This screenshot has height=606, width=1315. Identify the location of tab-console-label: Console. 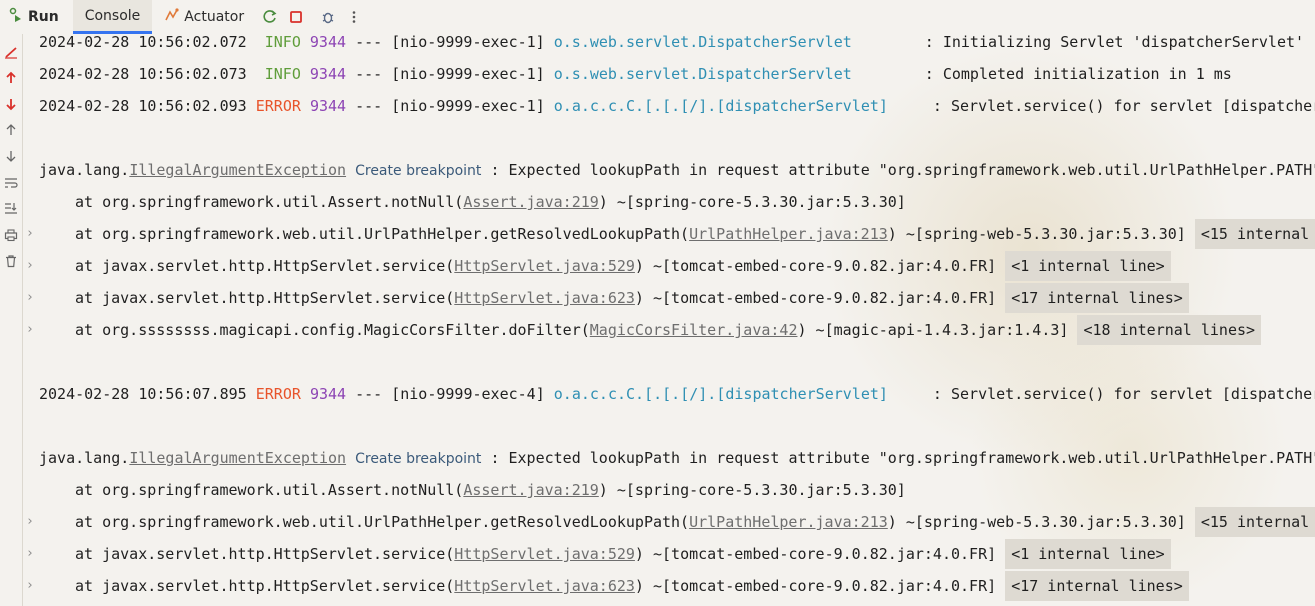
(112, 15).